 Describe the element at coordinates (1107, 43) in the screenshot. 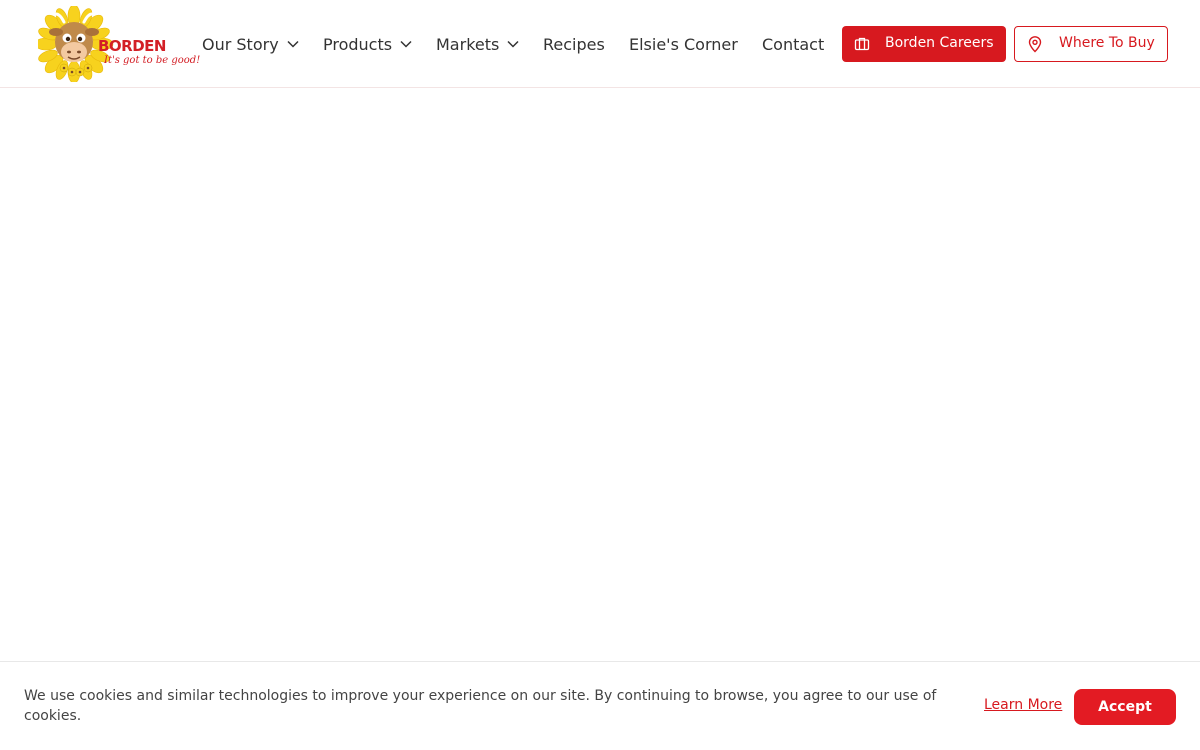

I see `where-to-buy-label: Where To Buy` at that location.